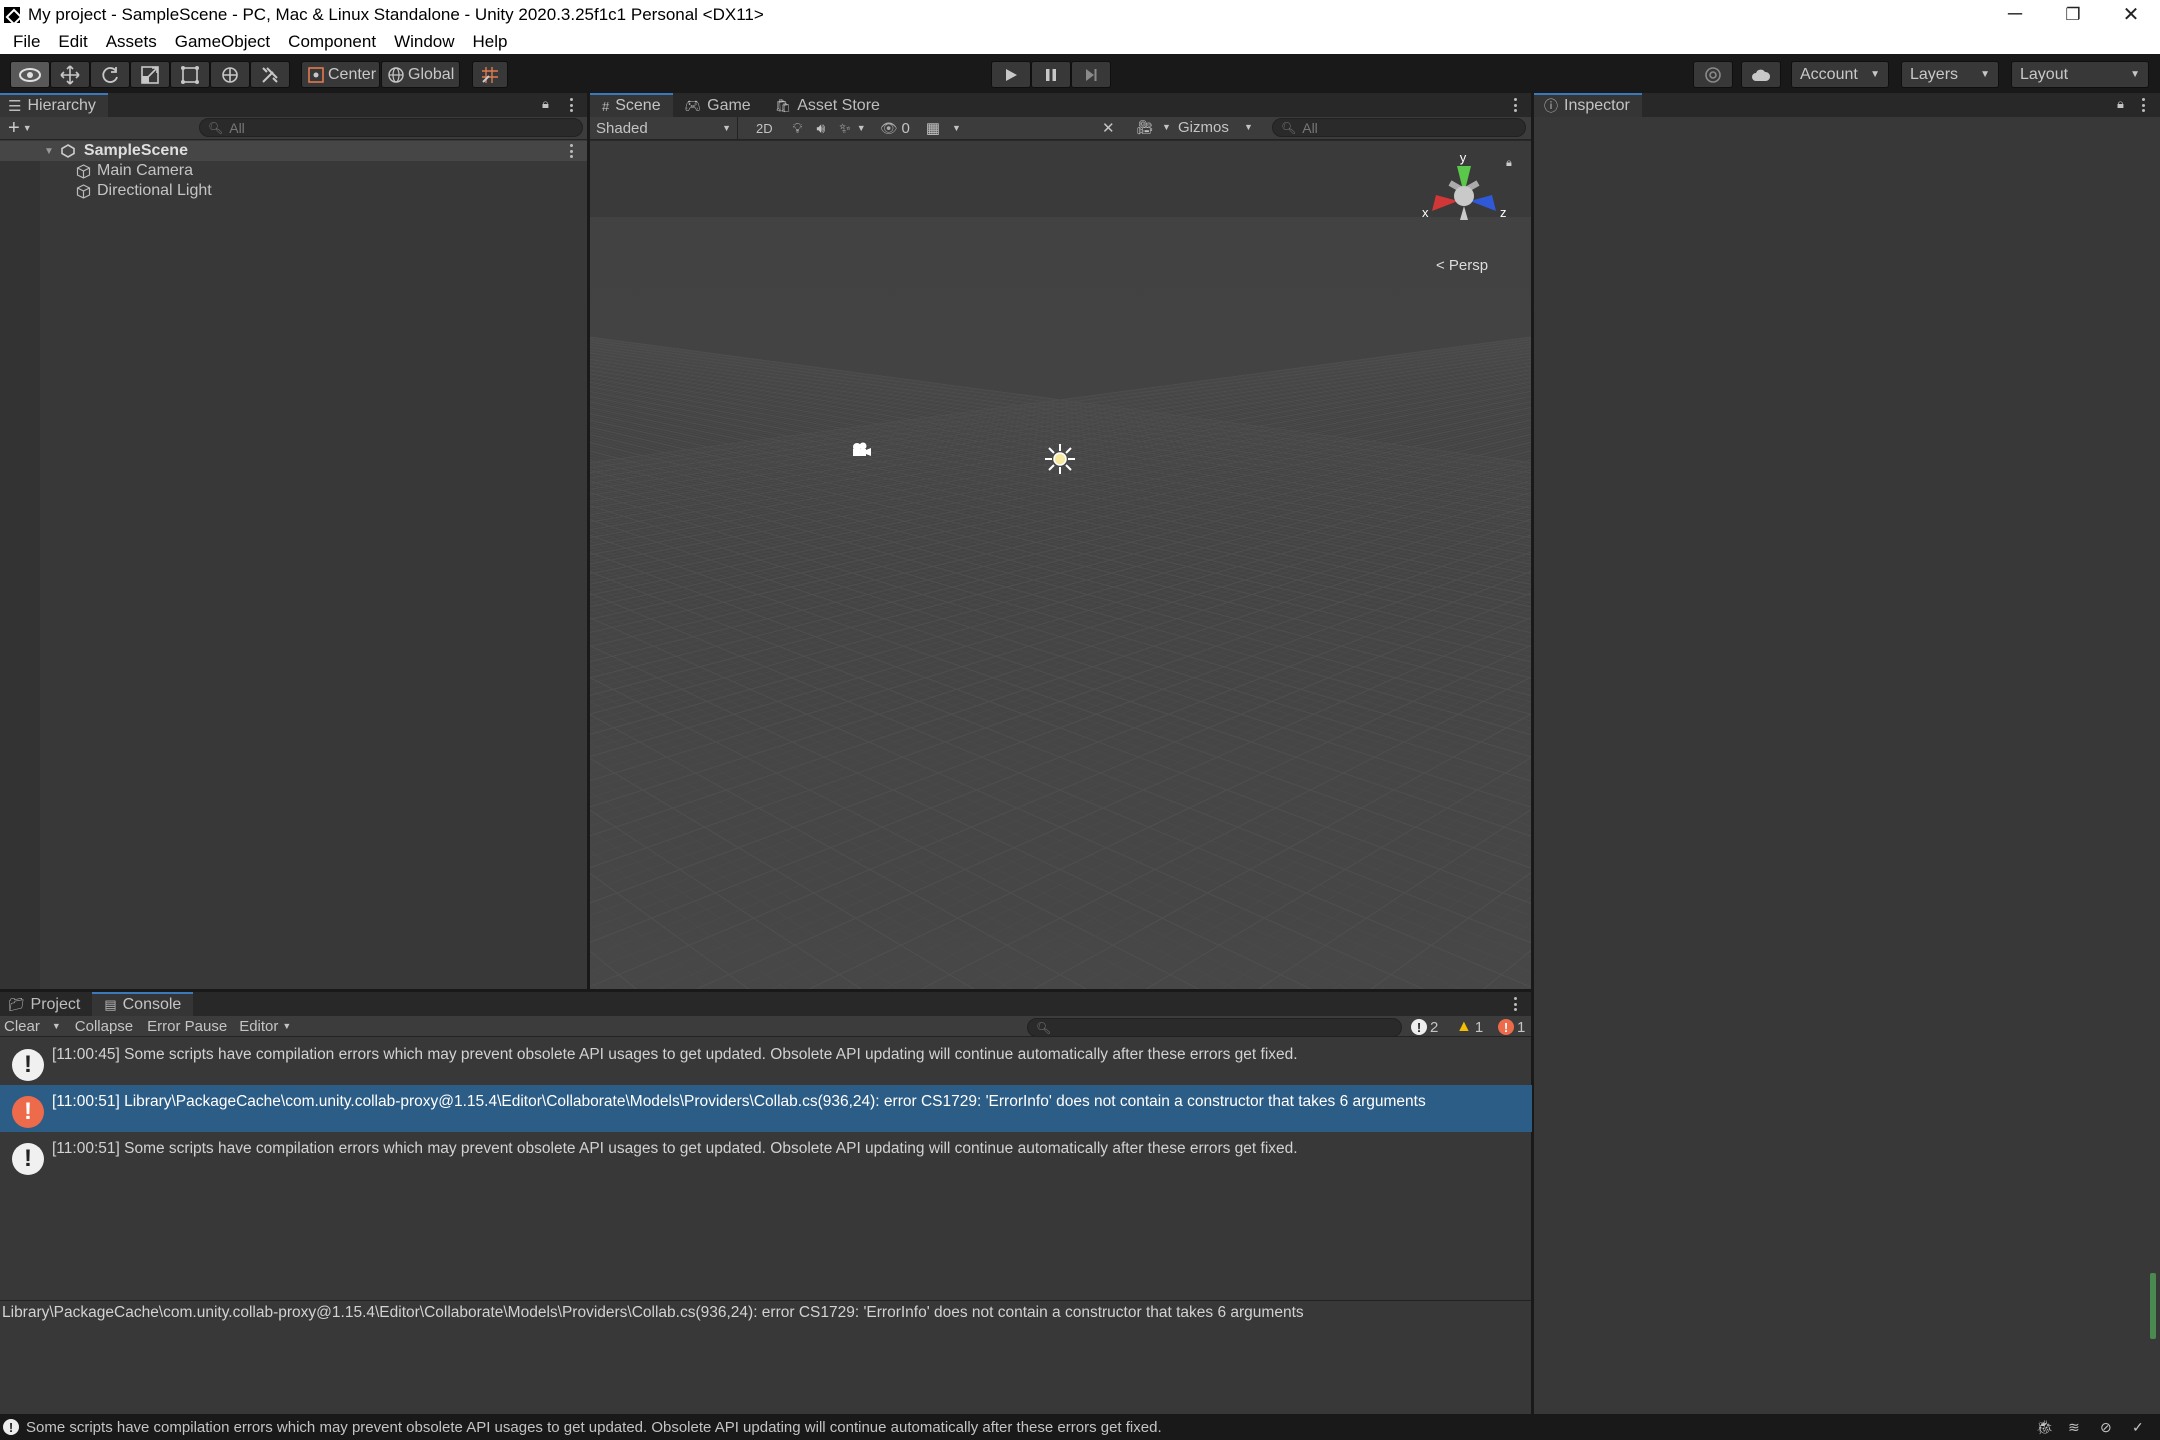 This screenshot has height=1440, width=2160. Describe the element at coordinates (2131, 14) in the screenshot. I see `close-button: ✕` at that location.